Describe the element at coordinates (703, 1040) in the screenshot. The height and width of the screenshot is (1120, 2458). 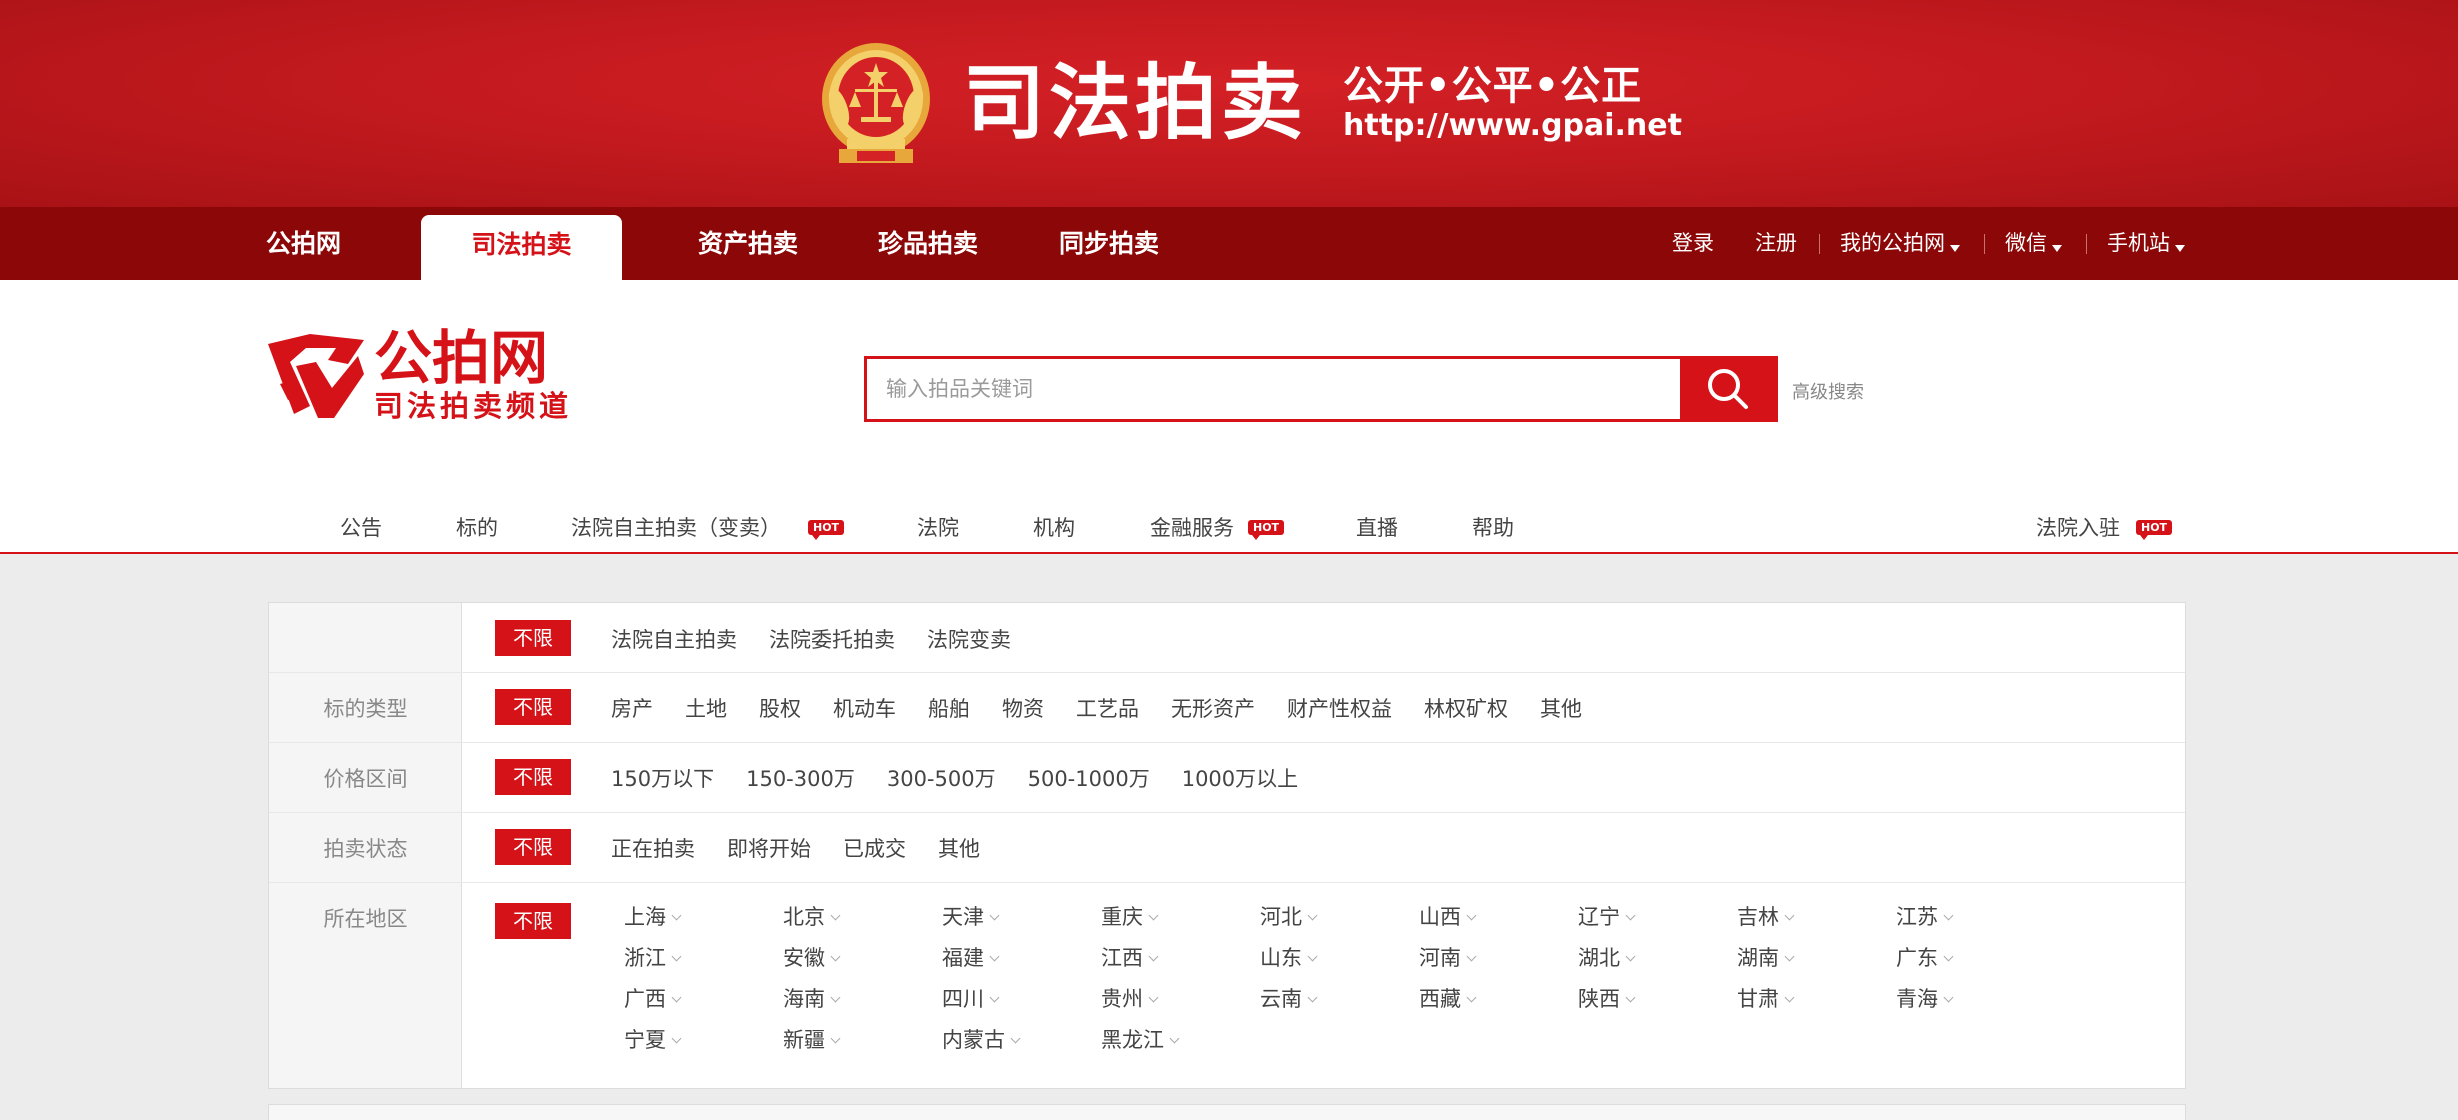
I see `region-option: 宁夏` at that location.